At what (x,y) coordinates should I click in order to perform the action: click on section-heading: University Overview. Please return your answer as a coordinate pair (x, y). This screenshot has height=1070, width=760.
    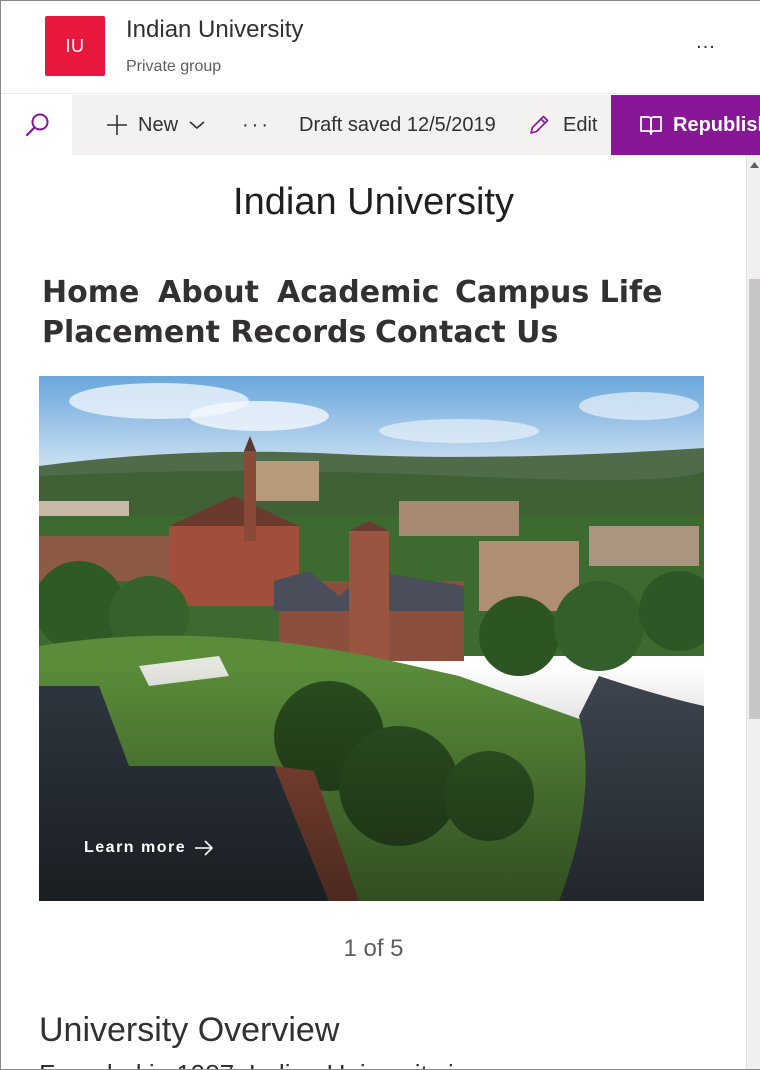
    Looking at the image, I should click on (189, 1030).